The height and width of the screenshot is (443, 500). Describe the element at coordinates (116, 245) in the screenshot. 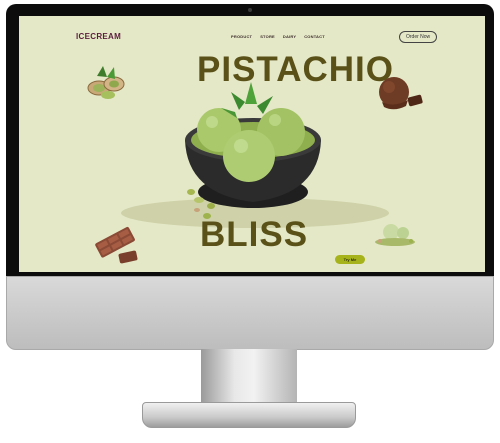

I see `chocolate-bar-image` at that location.